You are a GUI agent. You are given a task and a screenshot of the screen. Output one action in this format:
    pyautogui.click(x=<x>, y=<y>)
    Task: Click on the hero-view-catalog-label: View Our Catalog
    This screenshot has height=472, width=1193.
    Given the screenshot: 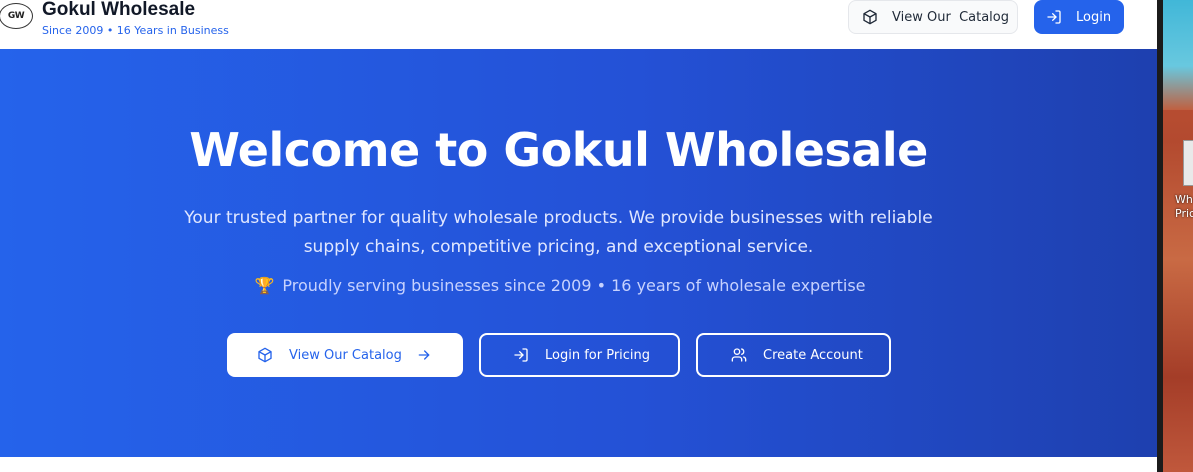 What is the action you would take?
    pyautogui.click(x=345, y=355)
    